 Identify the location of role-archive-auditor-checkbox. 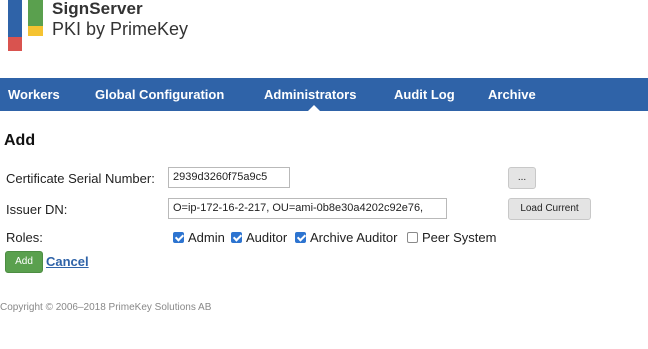
(300, 237).